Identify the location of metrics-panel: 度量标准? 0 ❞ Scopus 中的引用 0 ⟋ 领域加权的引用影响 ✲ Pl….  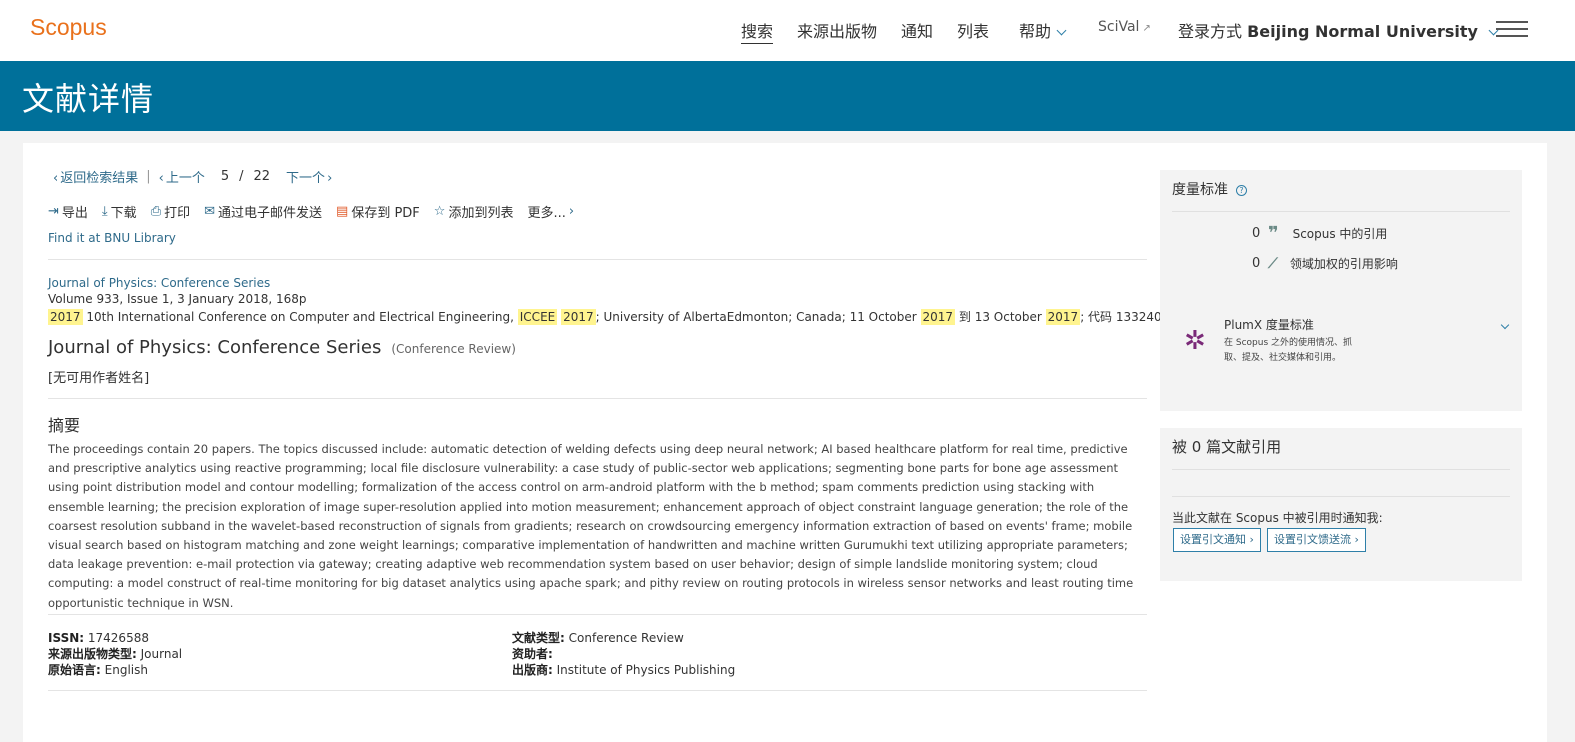
(1341, 290).